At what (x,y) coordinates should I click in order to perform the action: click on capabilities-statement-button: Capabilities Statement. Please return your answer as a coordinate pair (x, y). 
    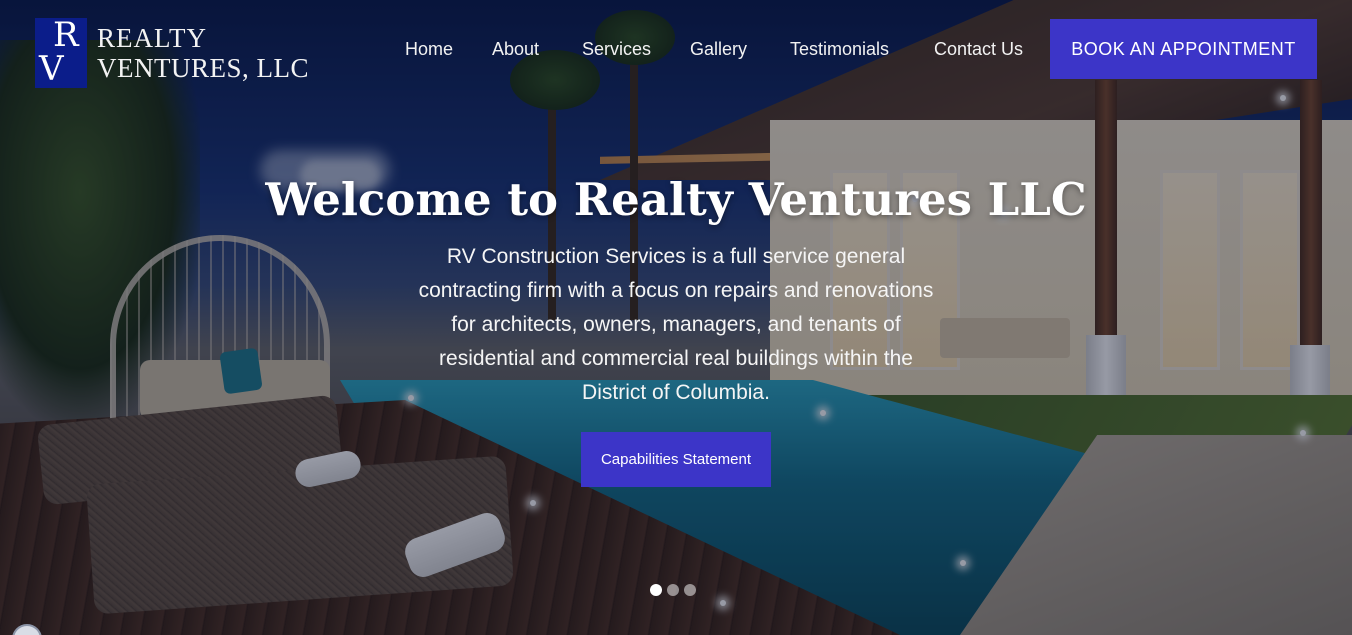
    Looking at the image, I should click on (676, 459).